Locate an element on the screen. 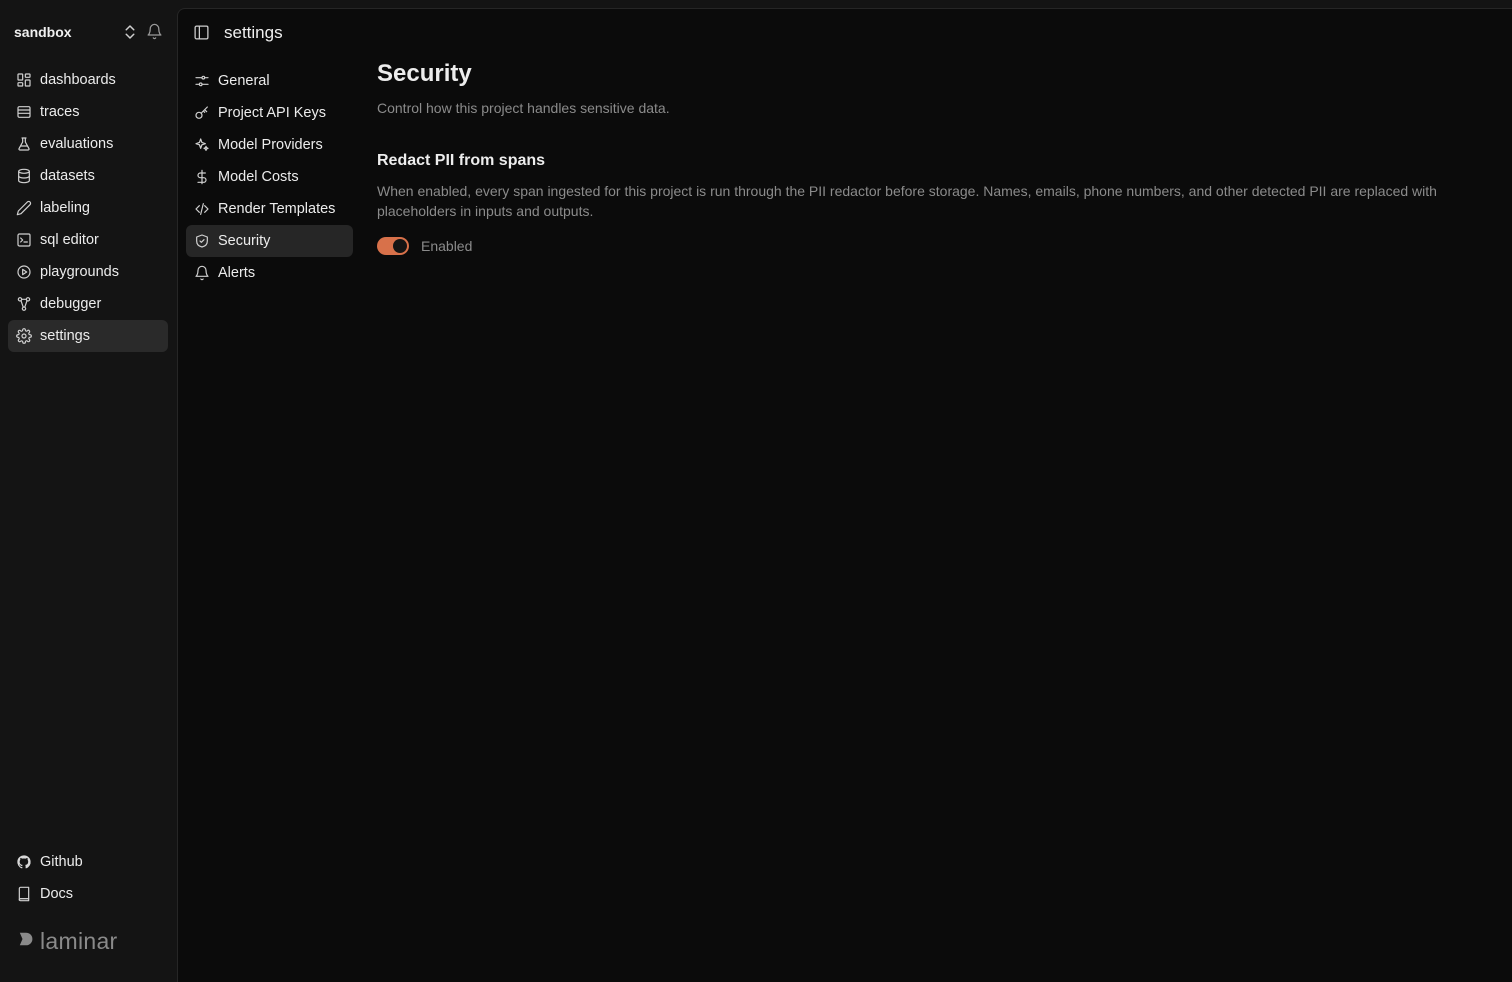  database-icon is located at coordinates (24, 176).